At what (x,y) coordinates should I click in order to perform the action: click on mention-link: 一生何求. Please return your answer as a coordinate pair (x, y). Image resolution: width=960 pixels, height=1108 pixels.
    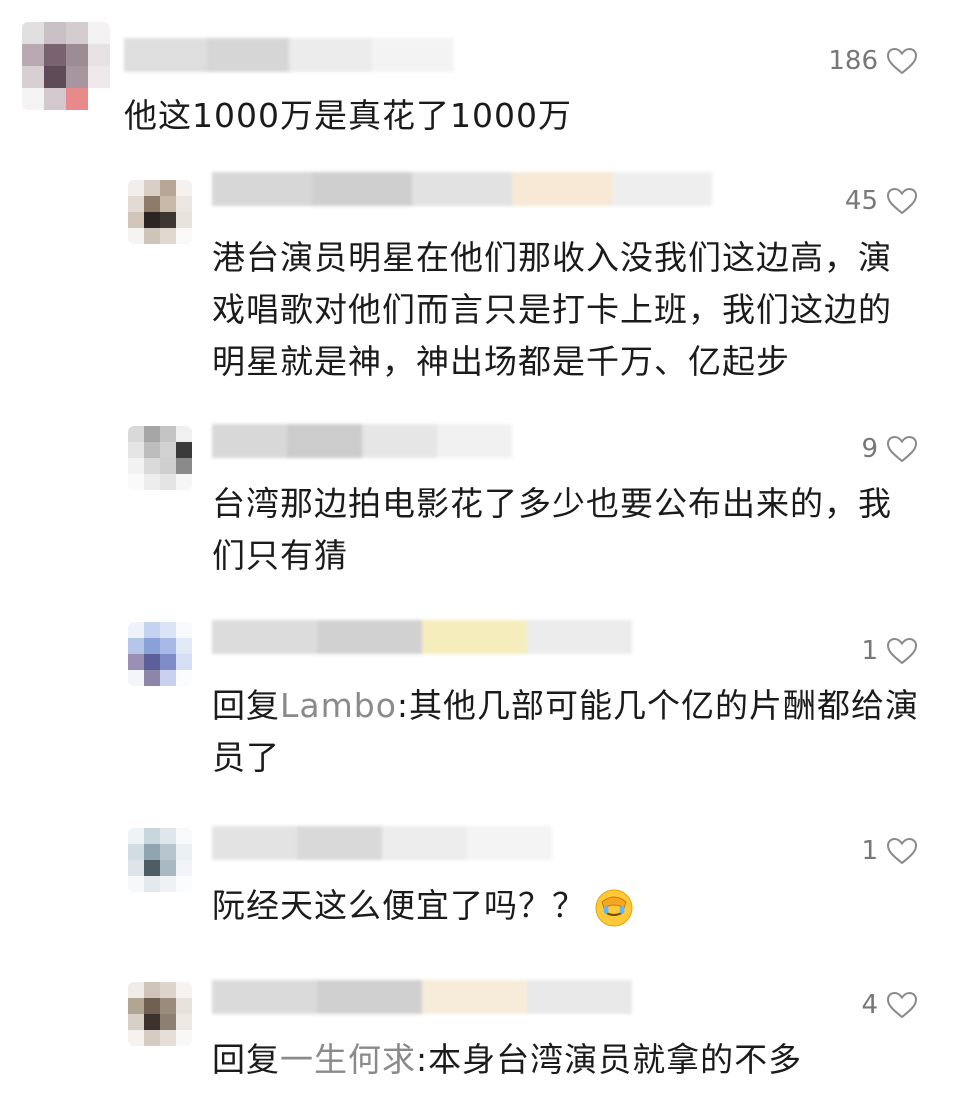
    Looking at the image, I should click on (348, 1059).